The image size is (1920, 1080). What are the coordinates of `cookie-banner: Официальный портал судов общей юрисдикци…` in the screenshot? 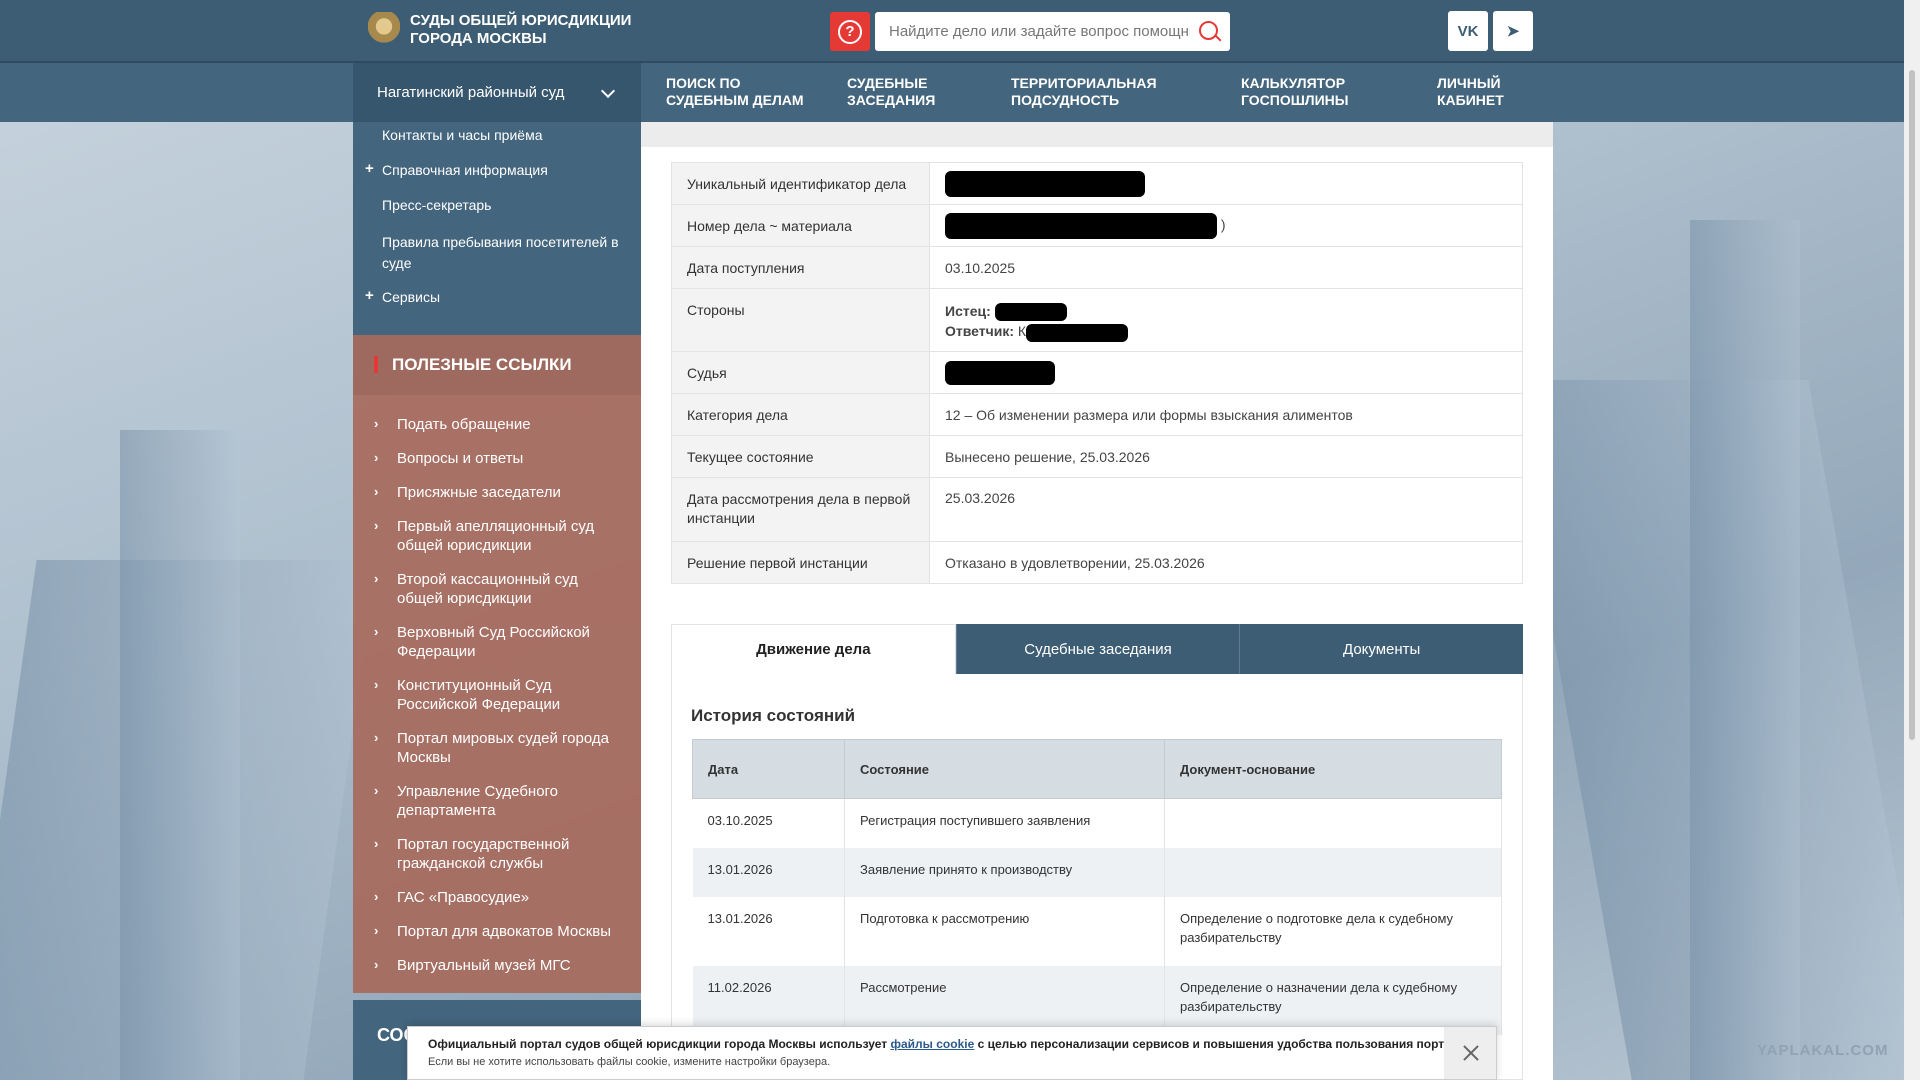 It's located at (952, 1053).